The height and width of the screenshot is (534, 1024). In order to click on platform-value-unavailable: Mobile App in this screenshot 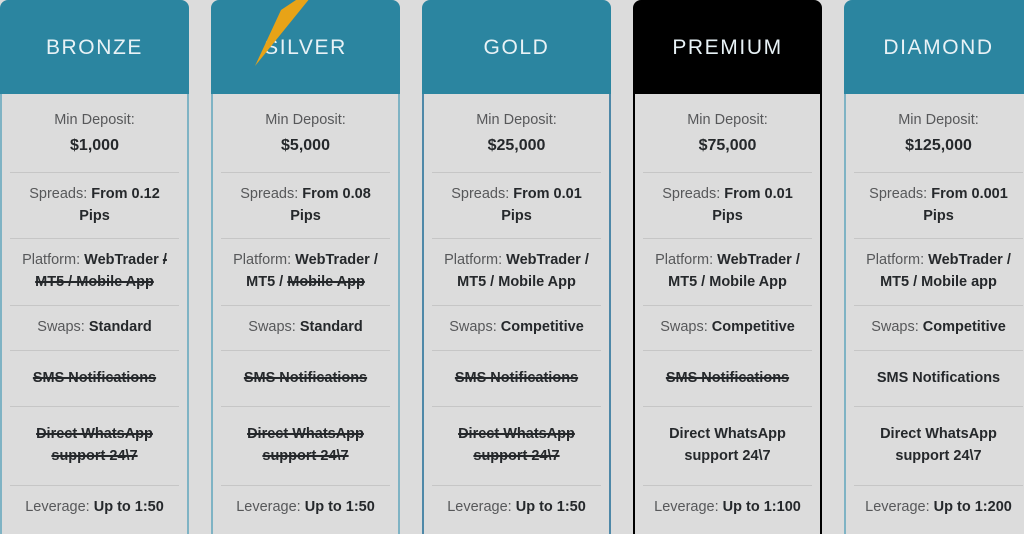, I will do `click(326, 282)`.